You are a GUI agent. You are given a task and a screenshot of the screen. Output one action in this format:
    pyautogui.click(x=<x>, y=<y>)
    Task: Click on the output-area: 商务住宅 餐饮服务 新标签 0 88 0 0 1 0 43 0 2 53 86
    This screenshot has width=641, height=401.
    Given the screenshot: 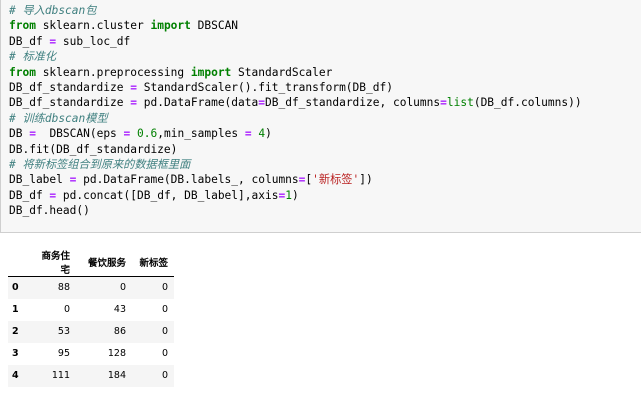 What is the action you would take?
    pyautogui.click(x=91, y=317)
    